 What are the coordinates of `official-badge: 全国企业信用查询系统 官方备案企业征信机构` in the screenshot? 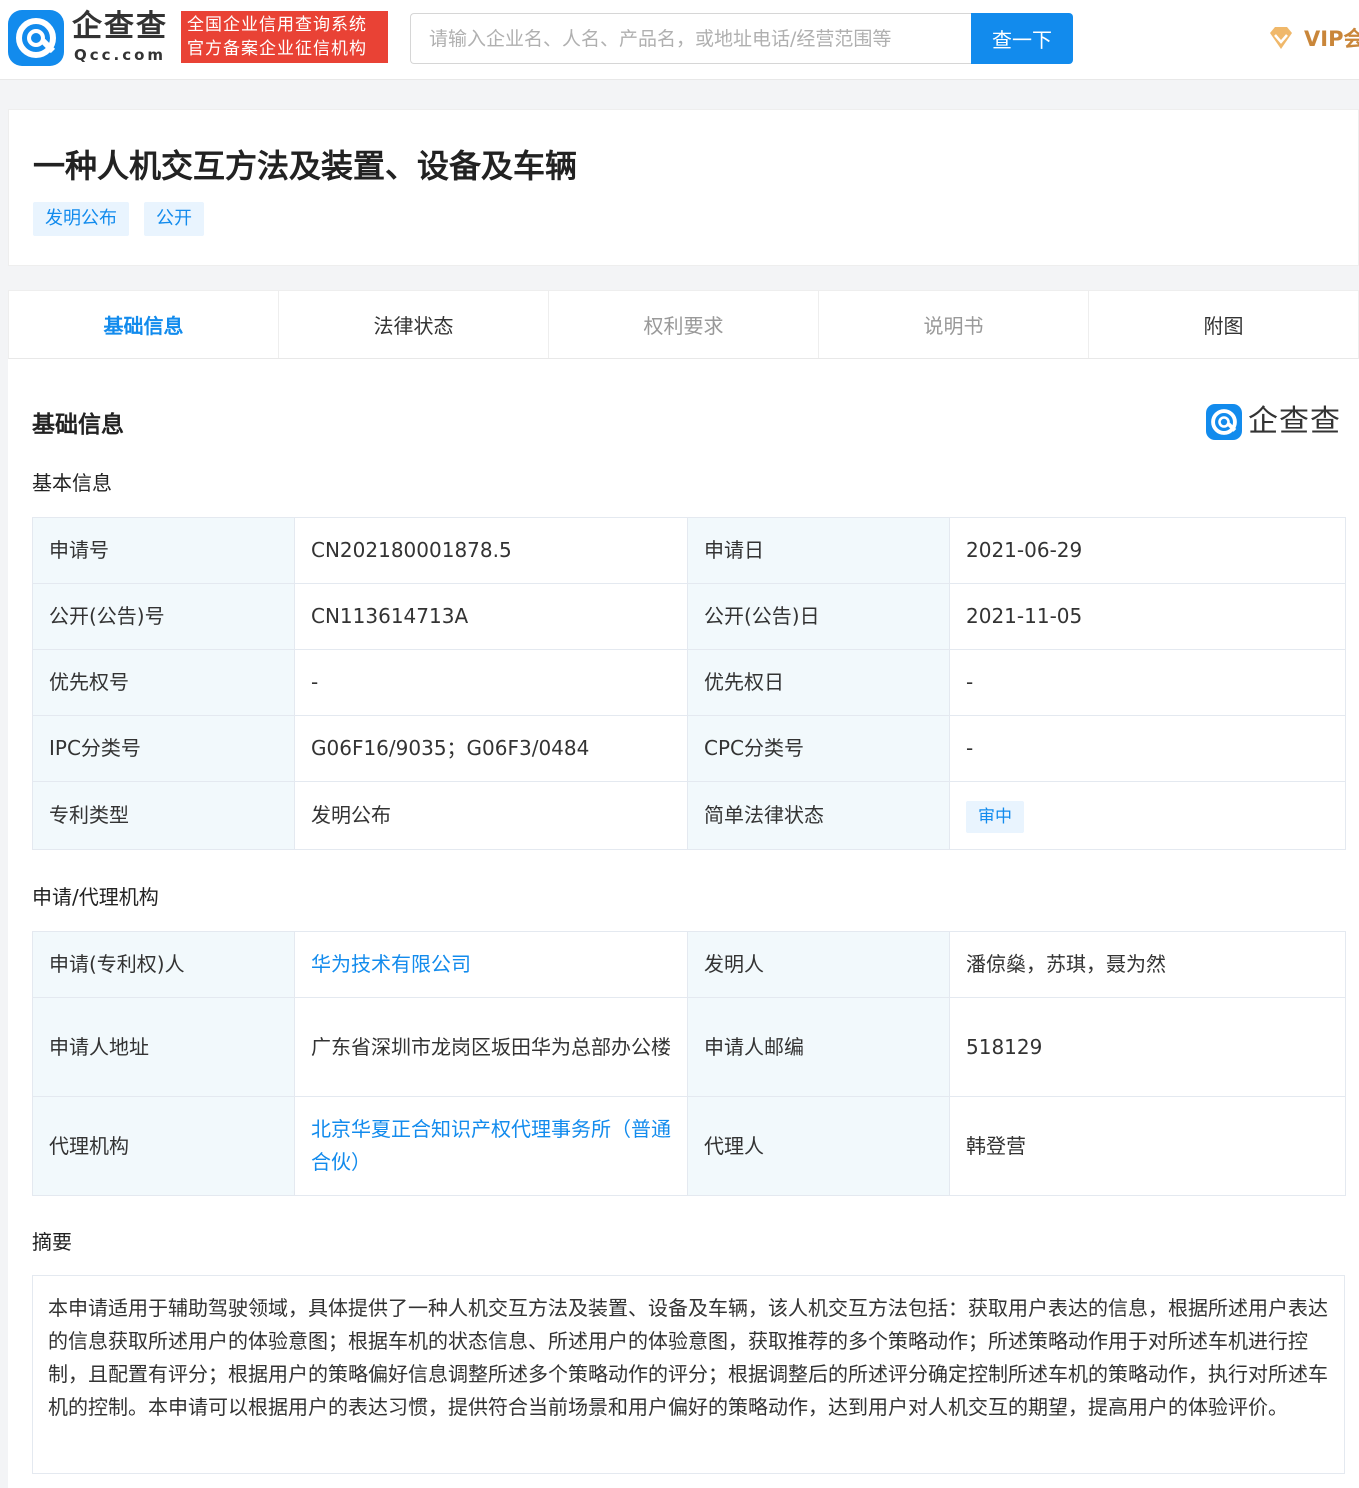 It's located at (284, 37).